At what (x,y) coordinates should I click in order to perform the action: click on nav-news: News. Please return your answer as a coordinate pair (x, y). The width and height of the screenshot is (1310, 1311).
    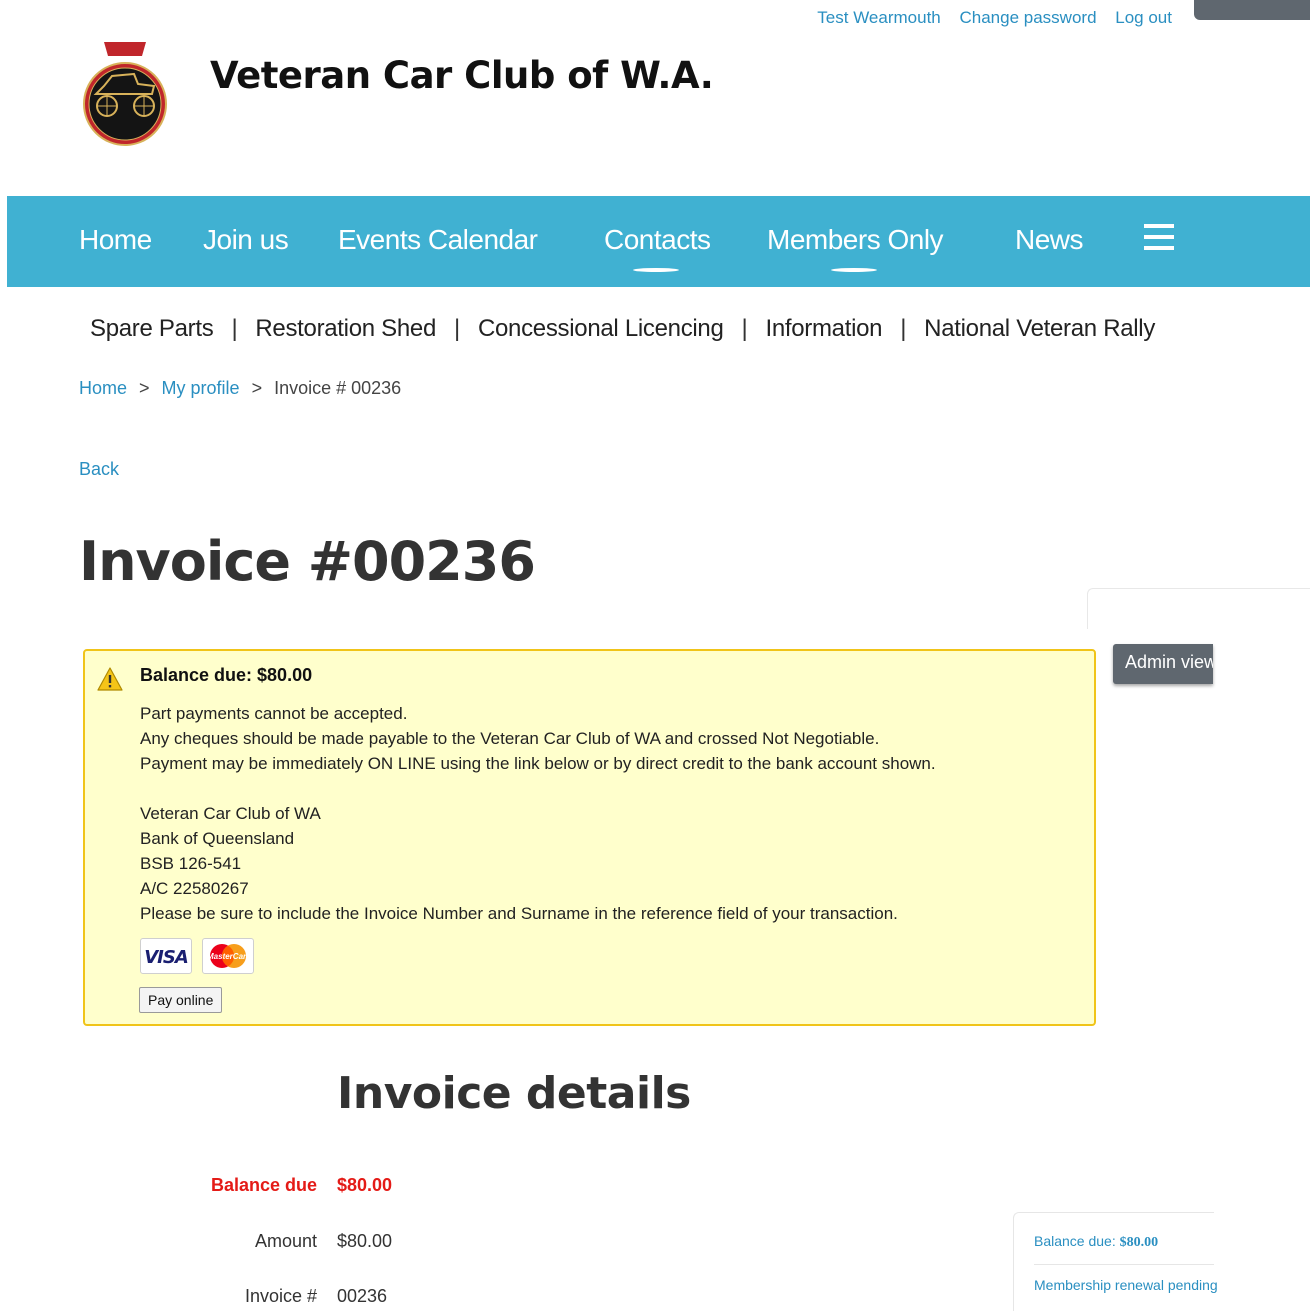
    Looking at the image, I should click on (1049, 240).